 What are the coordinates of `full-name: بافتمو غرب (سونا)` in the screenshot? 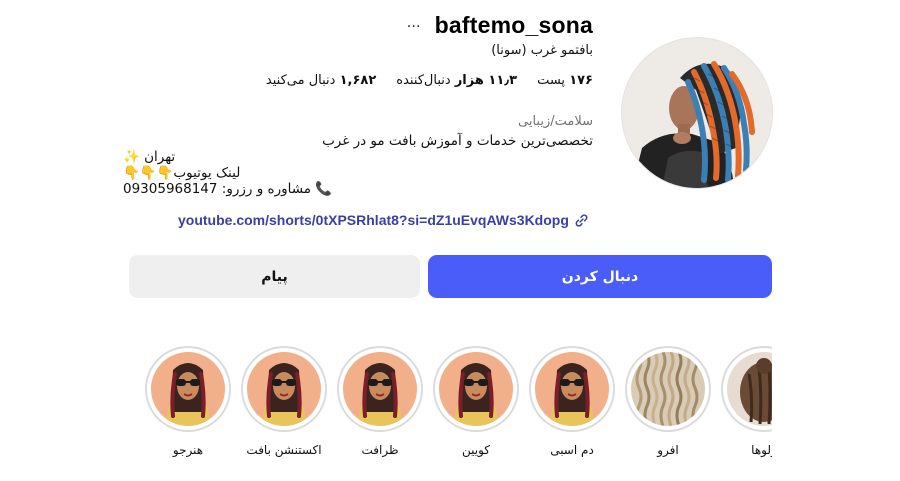 It's located at (542, 50).